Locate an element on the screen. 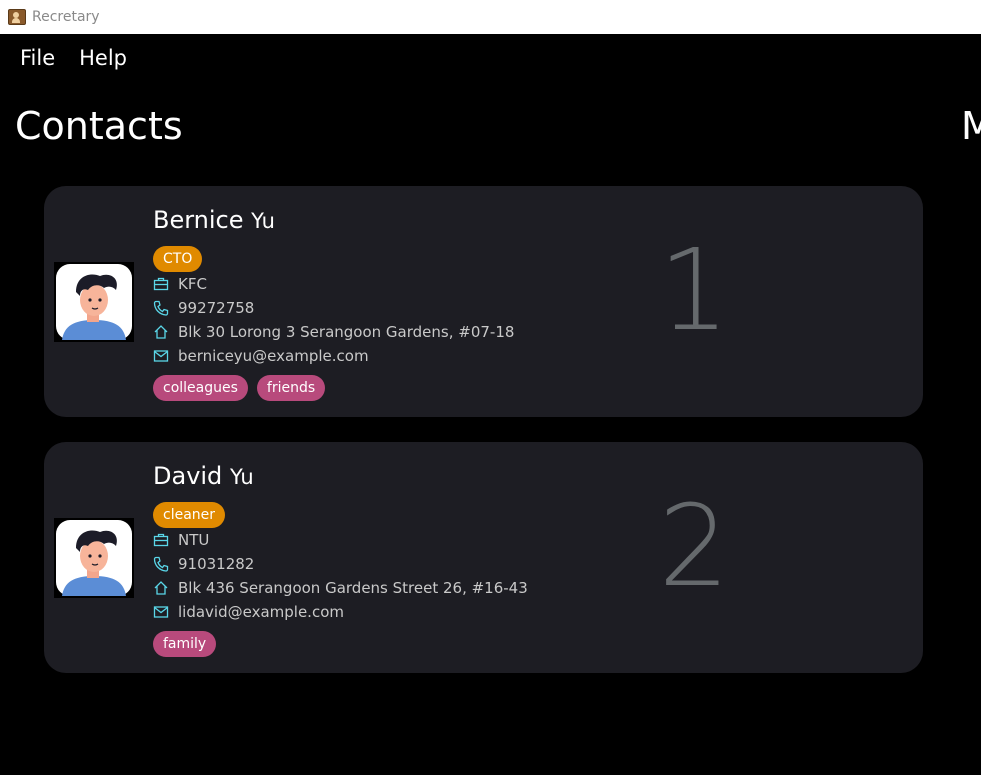 Image resolution: width=981 pixels, height=775 pixels. contact-name: David Yu is located at coordinates (203, 476).